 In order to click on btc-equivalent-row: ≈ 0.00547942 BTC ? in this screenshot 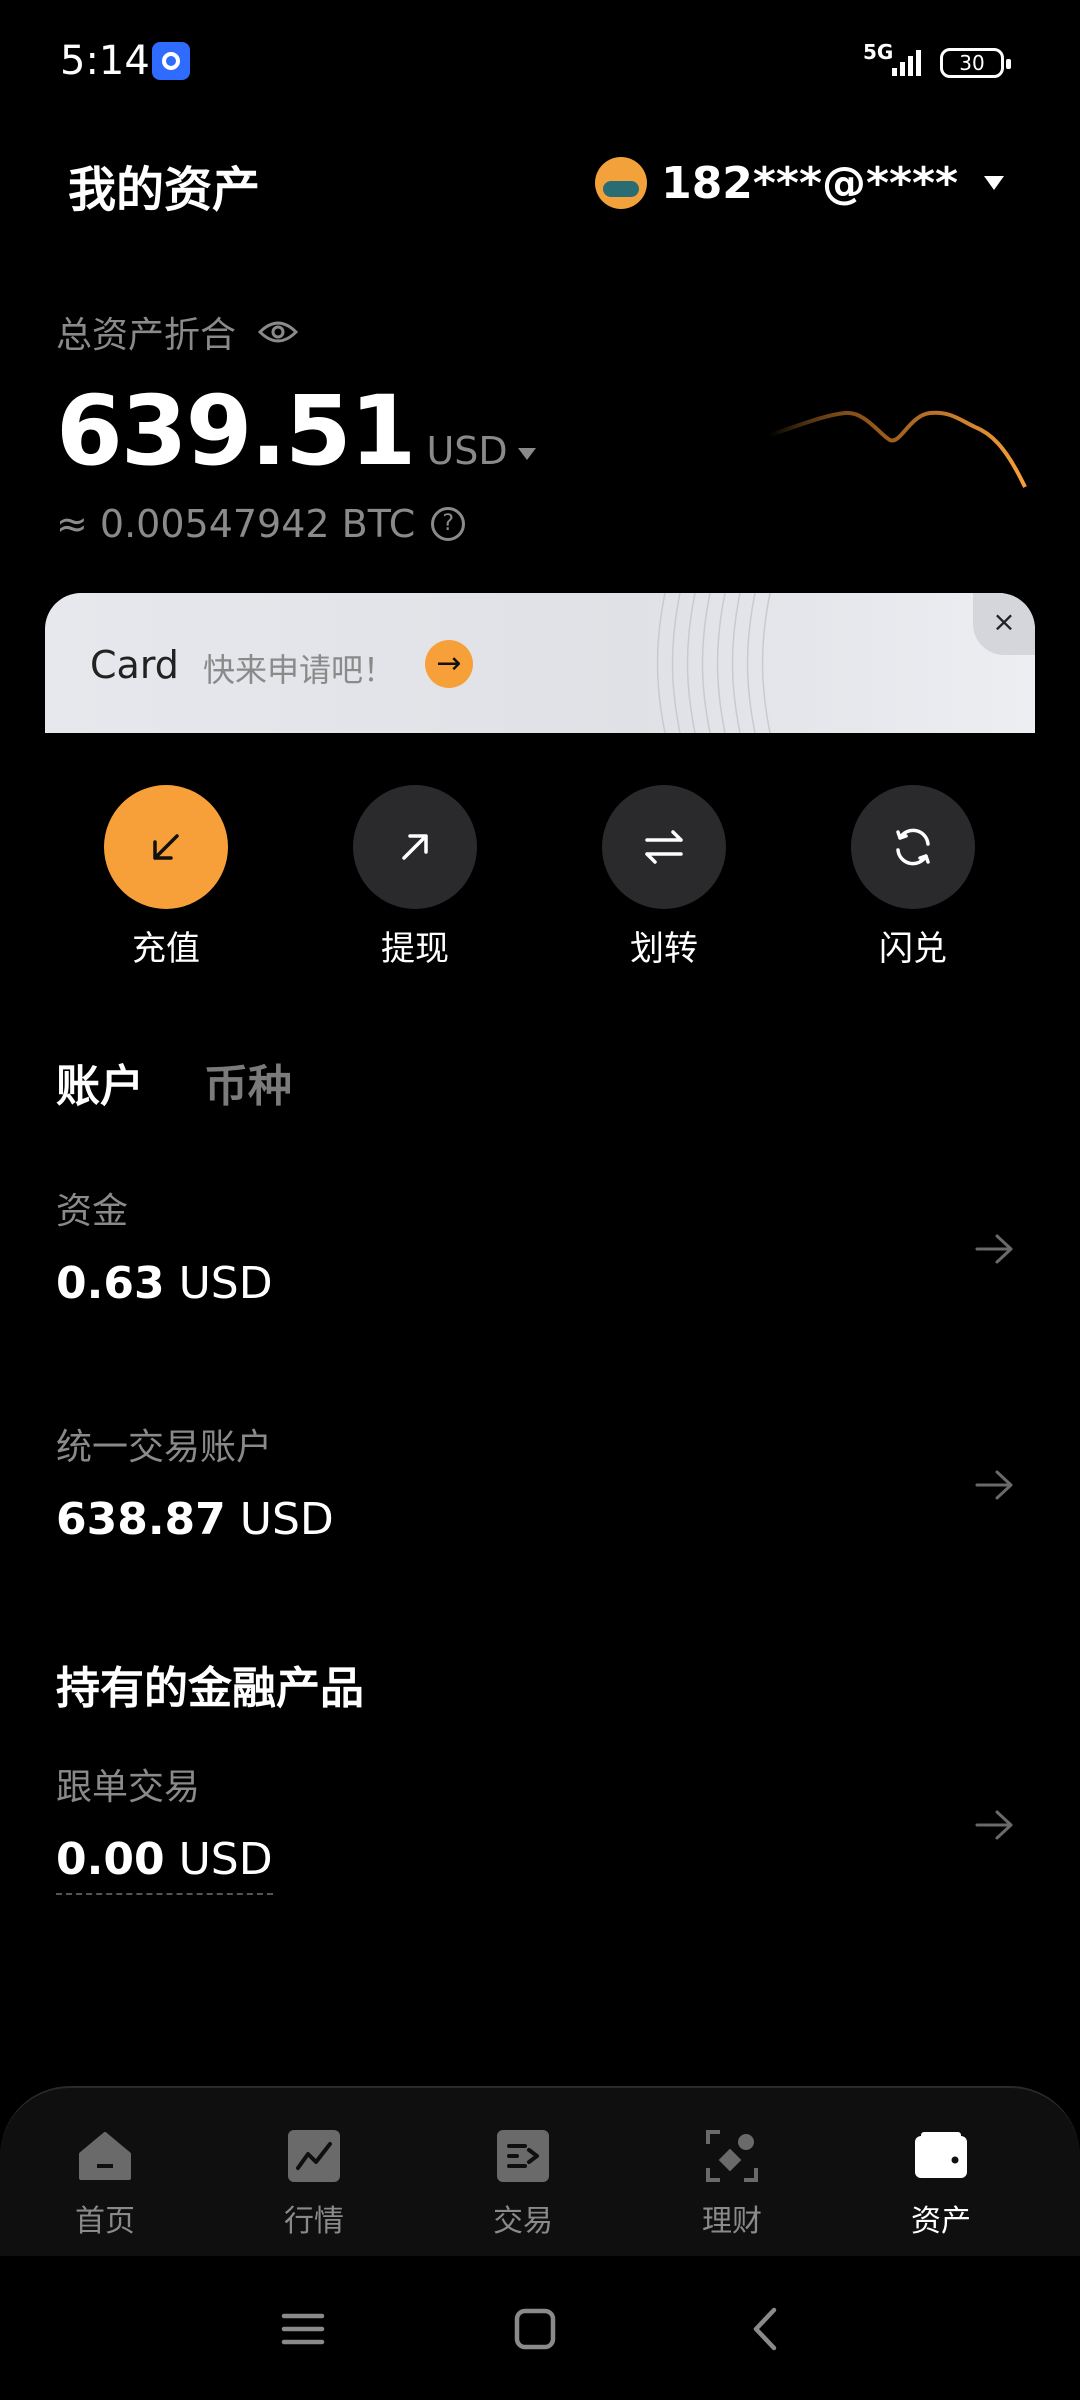, I will do `click(261, 524)`.